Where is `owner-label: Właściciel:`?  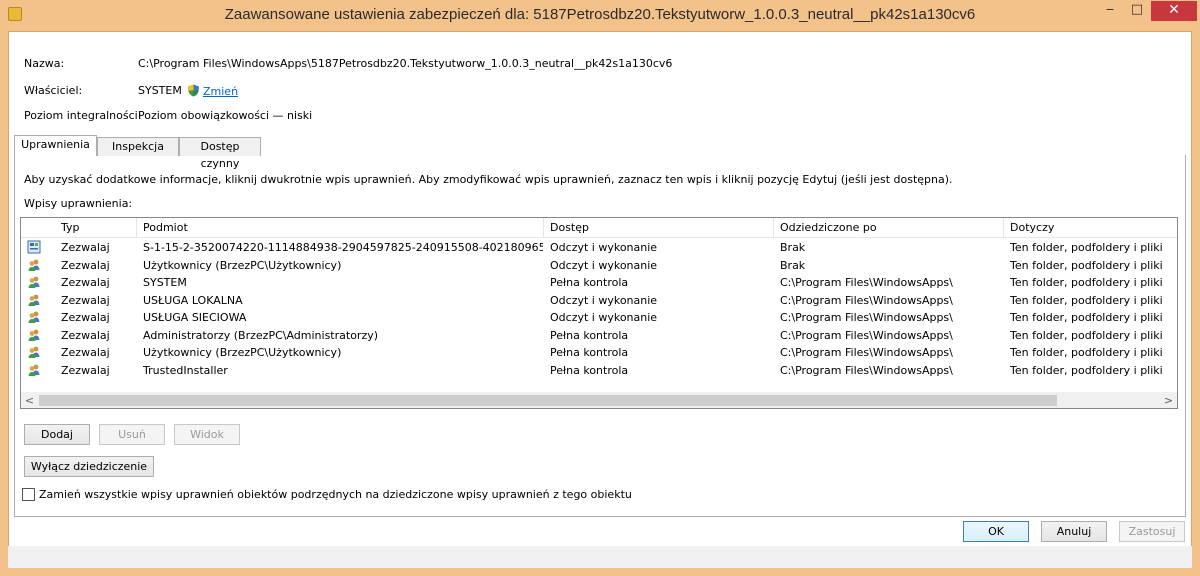
owner-label: Właściciel: is located at coordinates (53, 90).